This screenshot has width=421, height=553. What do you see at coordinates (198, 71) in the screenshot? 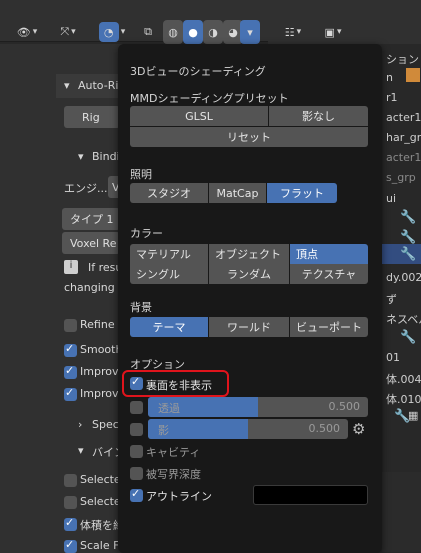
I see `popup-title: 3Dビューのシェーディング` at bounding box center [198, 71].